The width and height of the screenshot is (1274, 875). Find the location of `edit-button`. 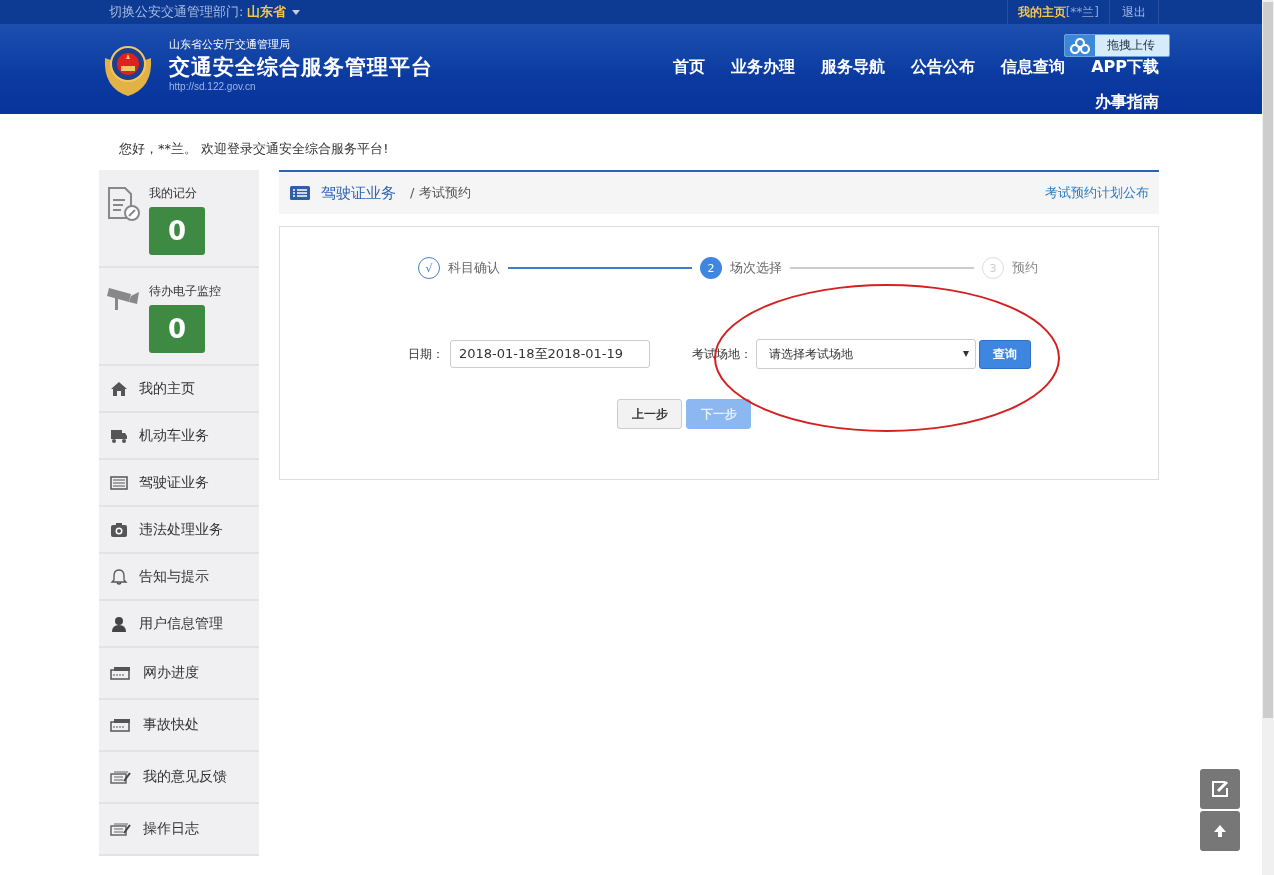

edit-button is located at coordinates (1220, 789).